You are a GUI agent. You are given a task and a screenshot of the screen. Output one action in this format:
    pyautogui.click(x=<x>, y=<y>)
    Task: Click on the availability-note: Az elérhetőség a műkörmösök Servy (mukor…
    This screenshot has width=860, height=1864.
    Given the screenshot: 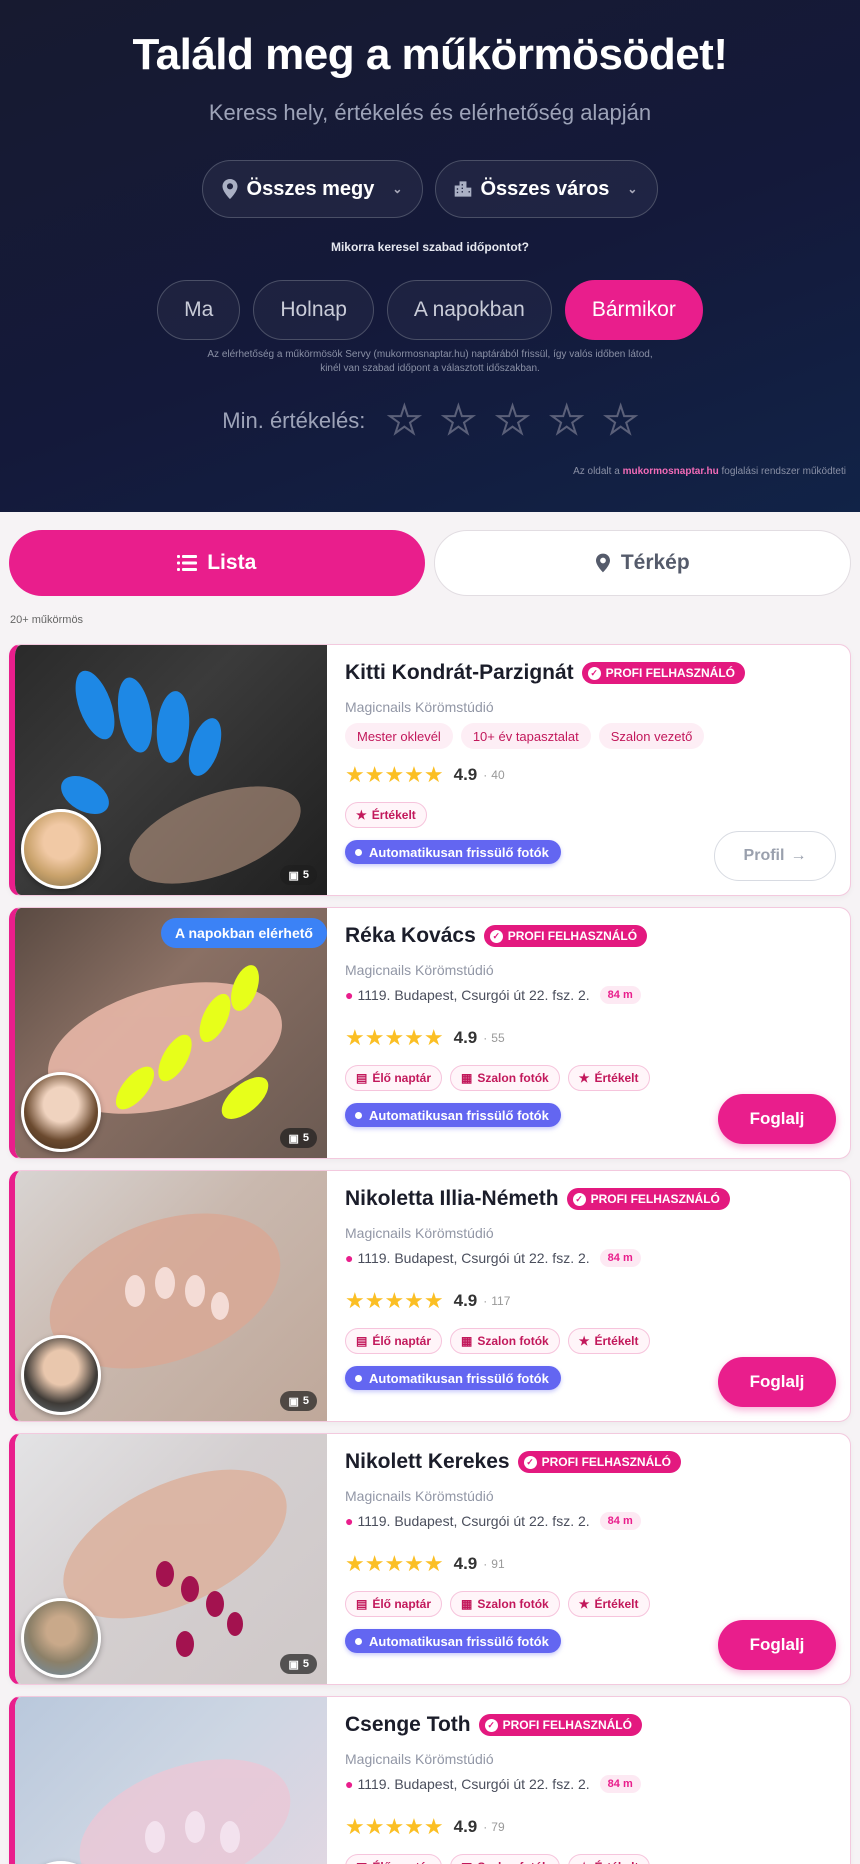 What is the action you would take?
    pyautogui.click(x=430, y=361)
    